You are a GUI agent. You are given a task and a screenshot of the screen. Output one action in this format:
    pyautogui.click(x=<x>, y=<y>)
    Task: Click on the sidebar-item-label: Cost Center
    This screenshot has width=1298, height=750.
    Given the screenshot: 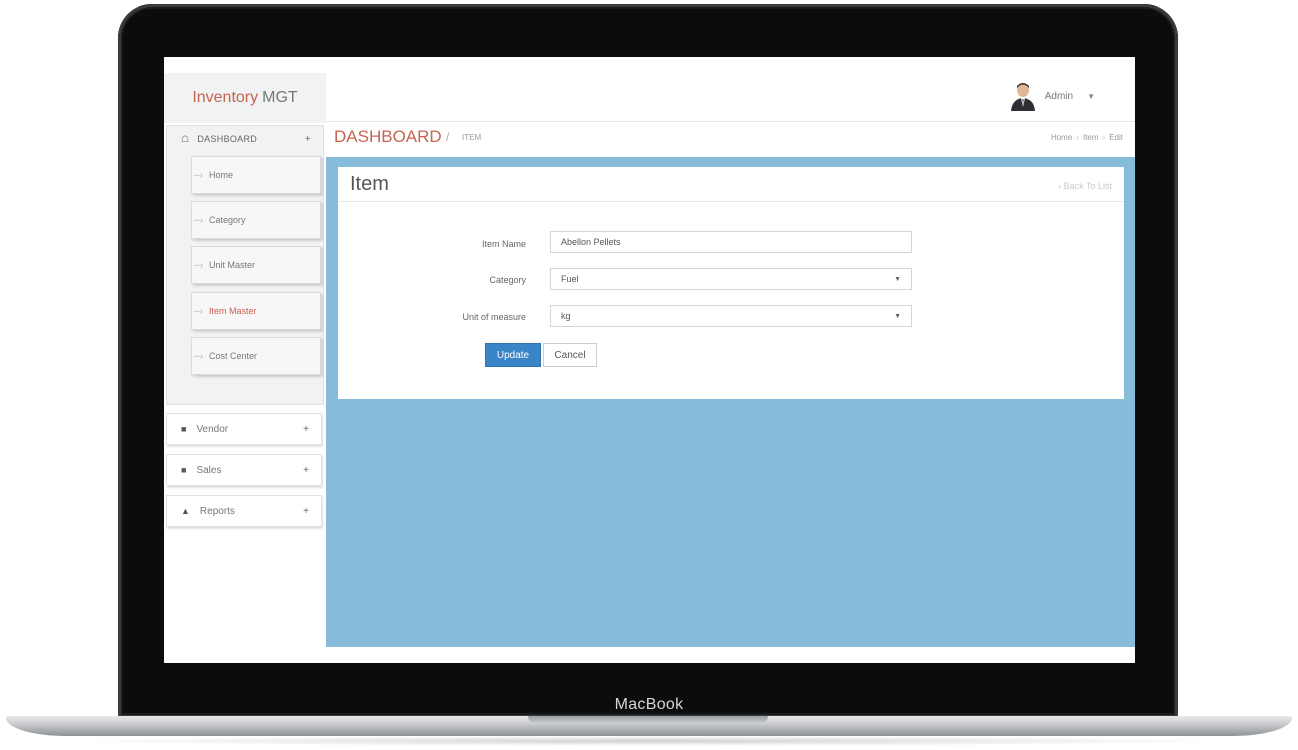 What is the action you would take?
    pyautogui.click(x=233, y=356)
    